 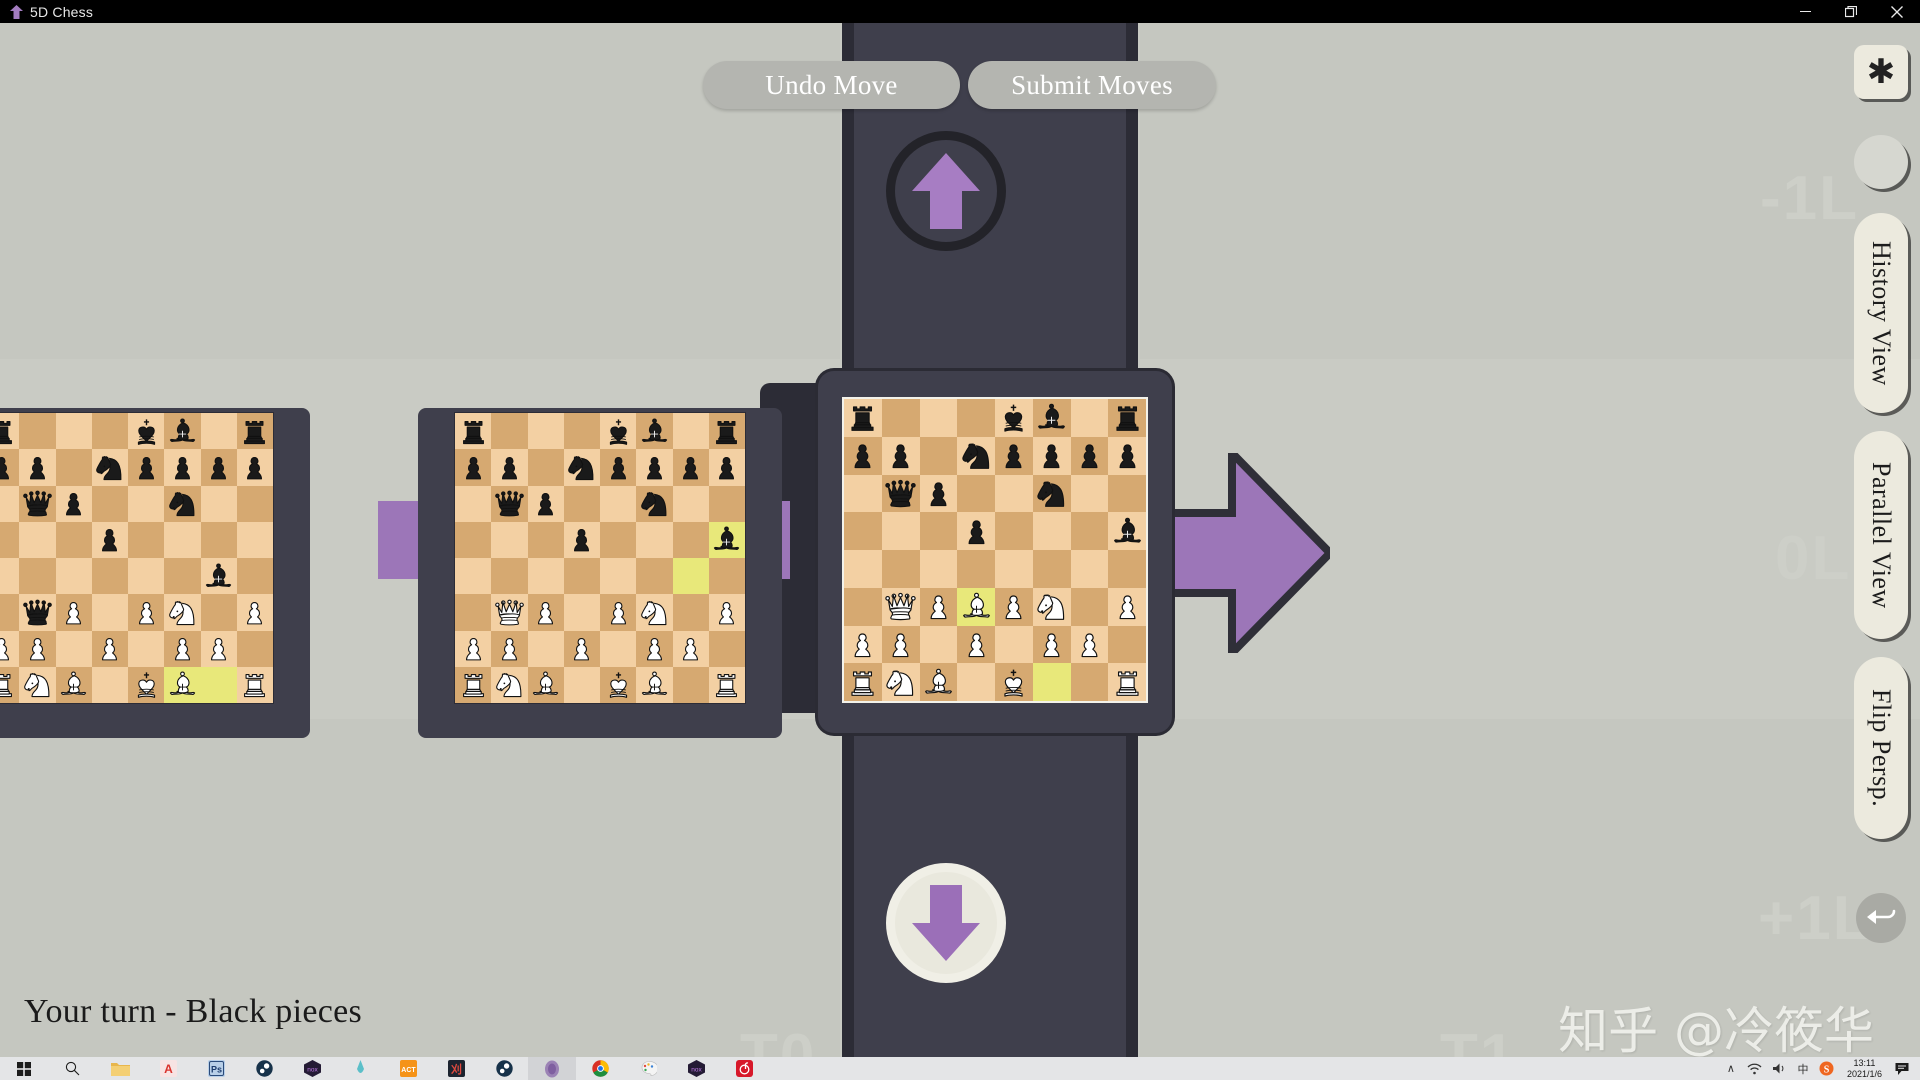 I want to click on board-past-middle, so click(x=606, y=561).